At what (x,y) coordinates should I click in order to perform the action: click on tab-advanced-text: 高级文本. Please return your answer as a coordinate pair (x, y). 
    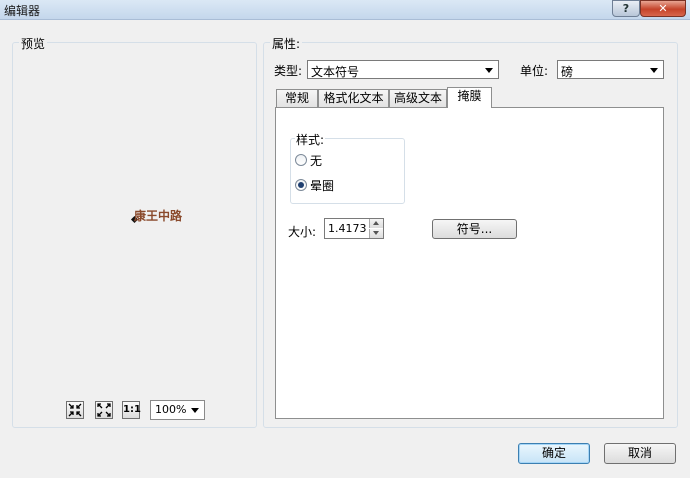
    Looking at the image, I should click on (418, 98).